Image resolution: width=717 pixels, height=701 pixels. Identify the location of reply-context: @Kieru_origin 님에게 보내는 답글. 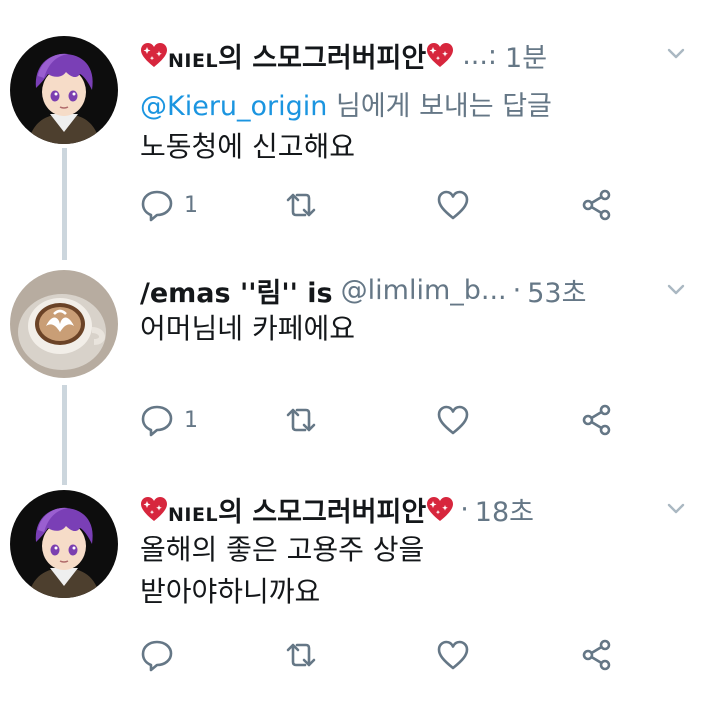
(346, 106).